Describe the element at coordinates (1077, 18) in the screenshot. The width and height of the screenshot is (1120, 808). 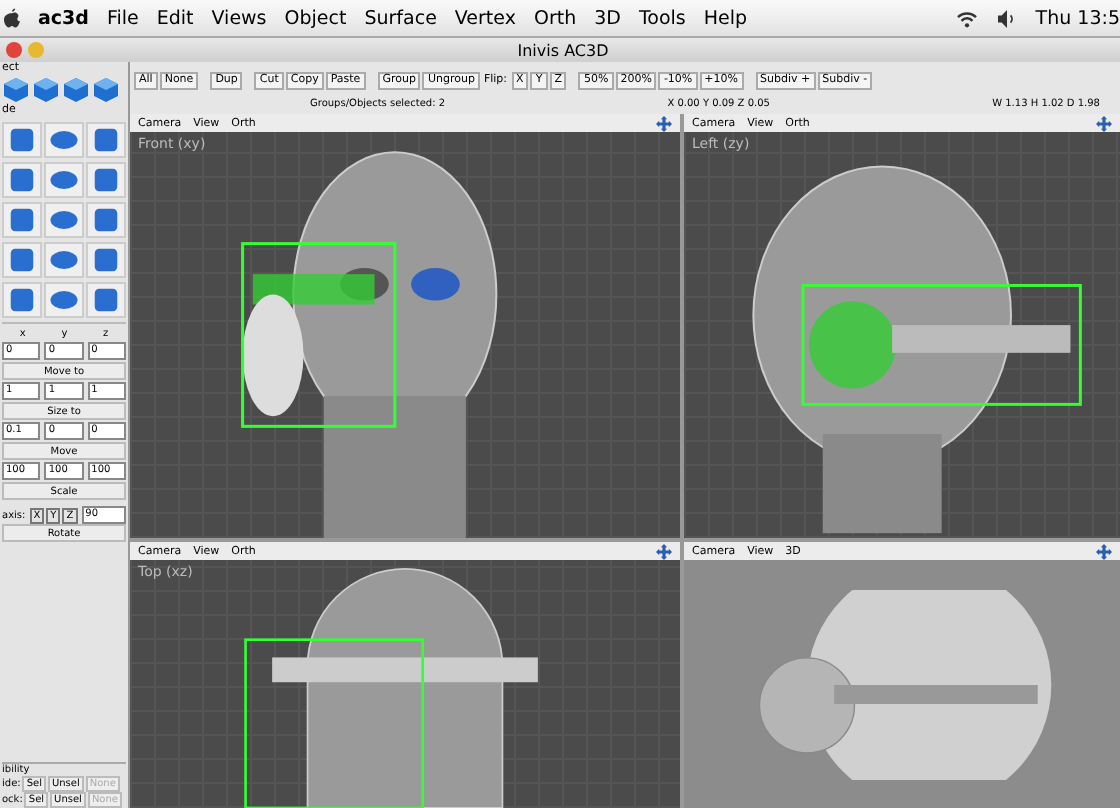
I see `clock: Thu 13:5` at that location.